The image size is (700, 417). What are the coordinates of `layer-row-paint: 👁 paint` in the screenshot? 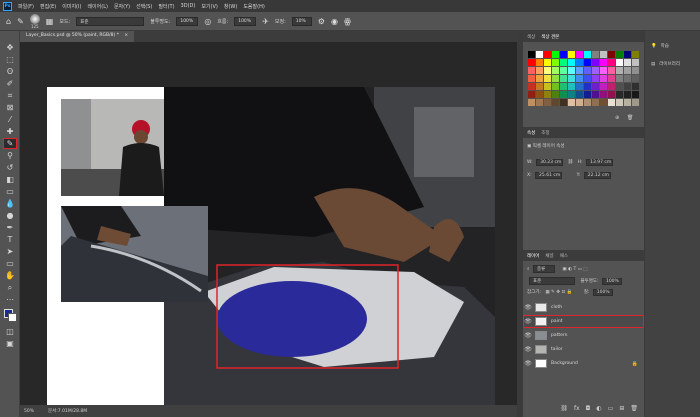 It's located at (583, 321).